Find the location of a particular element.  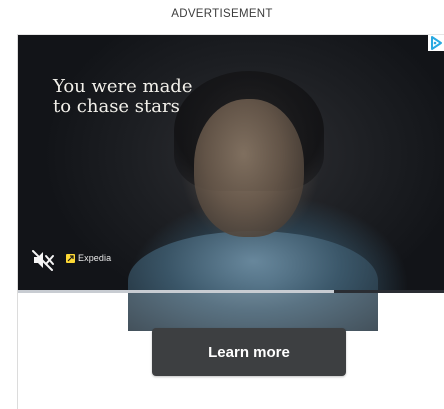

expedia-logo-icon is located at coordinates (70, 258).